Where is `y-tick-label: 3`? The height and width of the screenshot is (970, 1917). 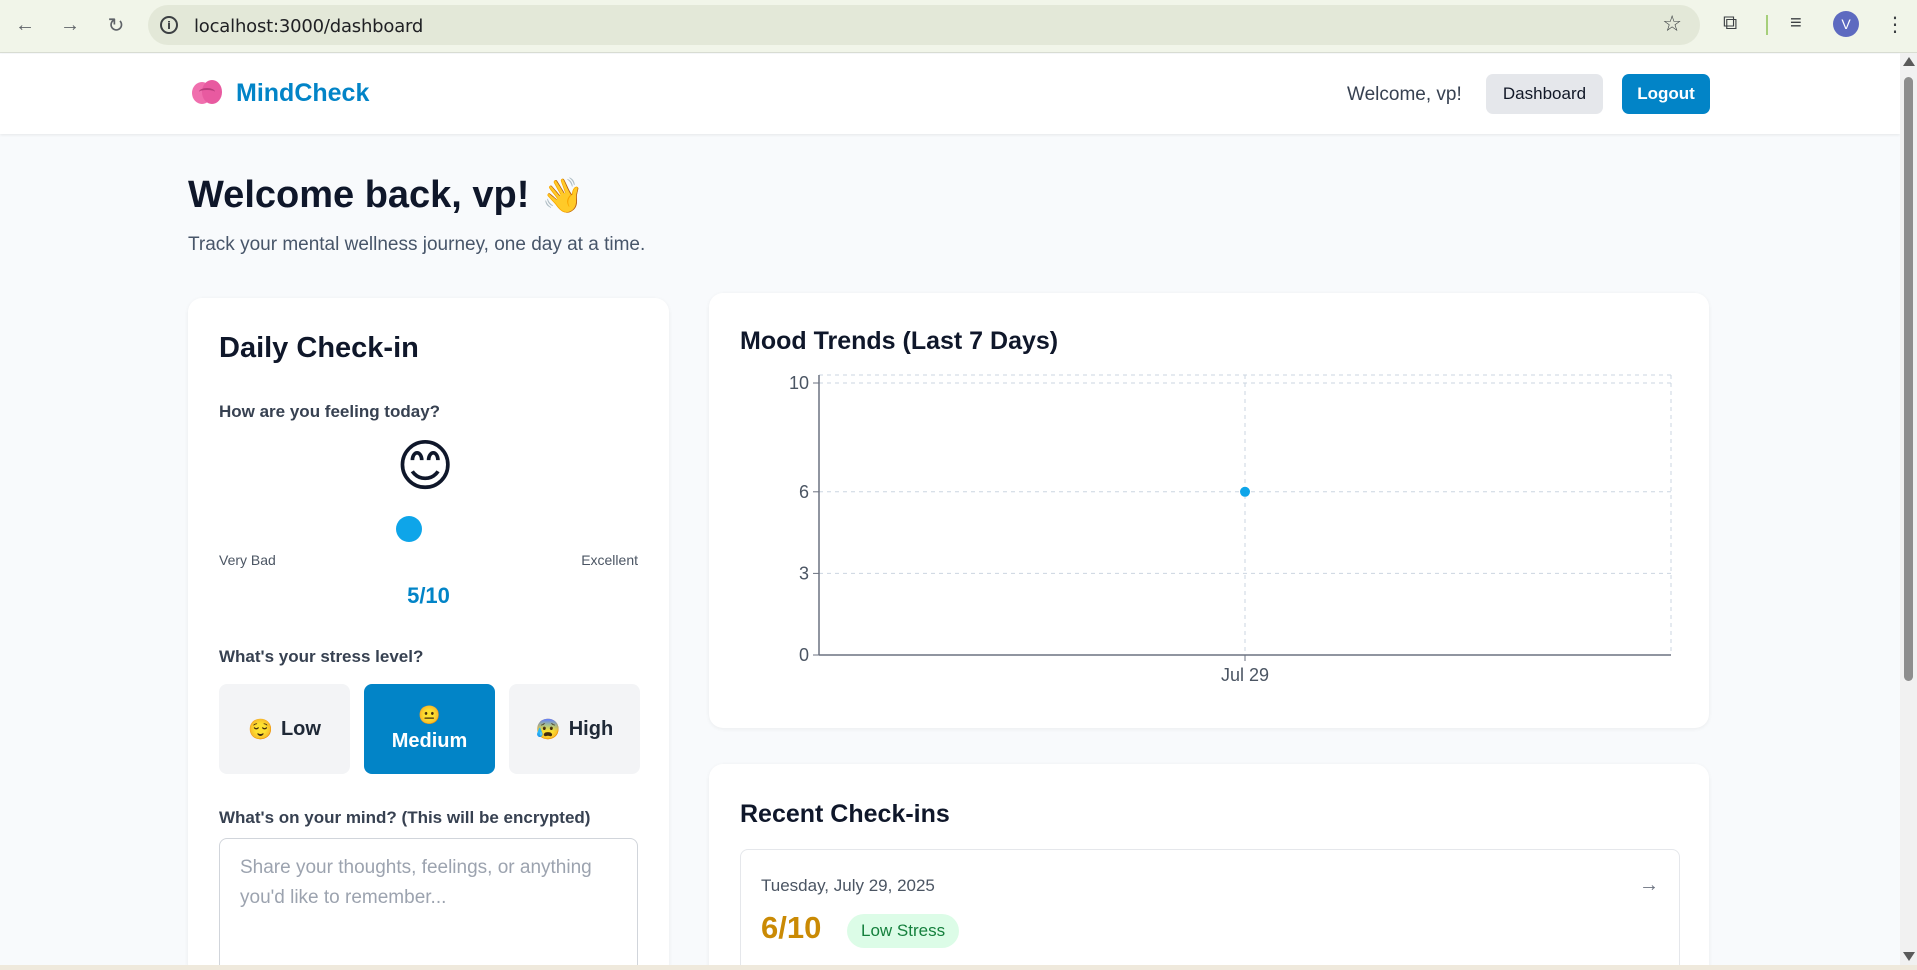 y-tick-label: 3 is located at coordinates (804, 573).